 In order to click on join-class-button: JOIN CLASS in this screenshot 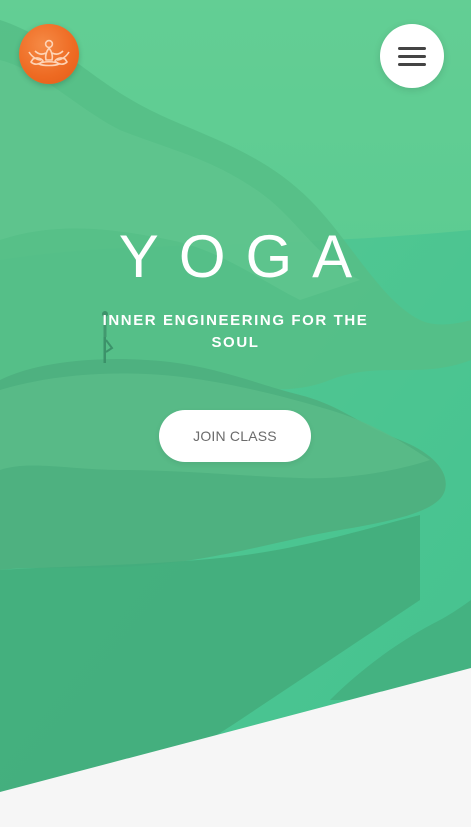, I will do `click(235, 436)`.